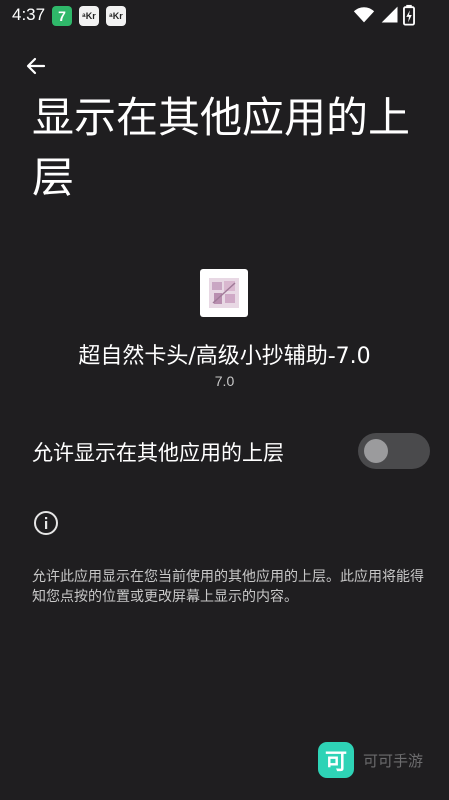  Describe the element at coordinates (29, 14) in the screenshot. I see `status-time: 4:37` at that location.